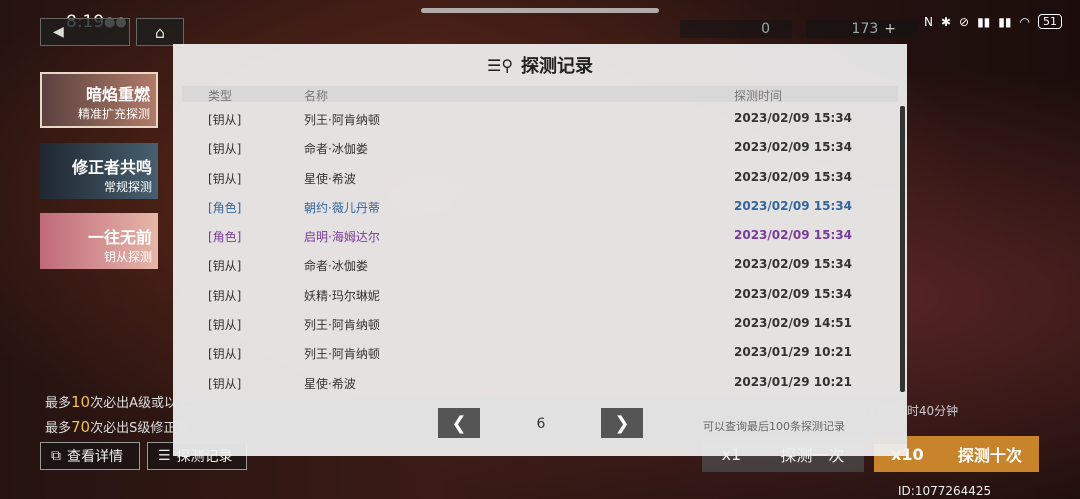 The height and width of the screenshot is (499, 1080). What do you see at coordinates (890, 29) in the screenshot?
I see `plus-icon: +` at bounding box center [890, 29].